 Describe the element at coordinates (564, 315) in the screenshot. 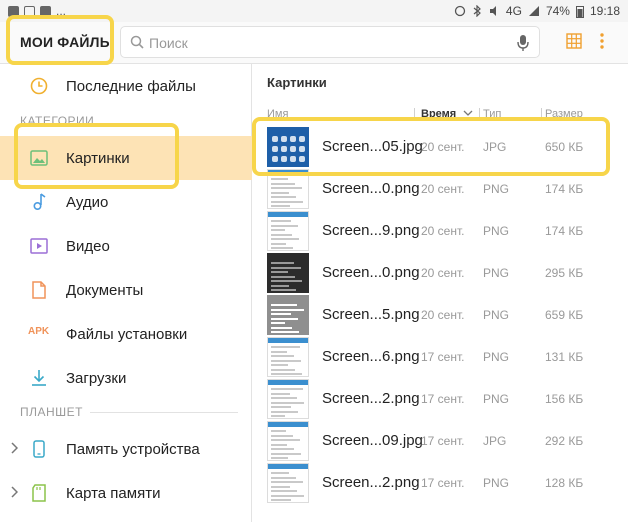

I see `file-size: 659 КБ` at that location.